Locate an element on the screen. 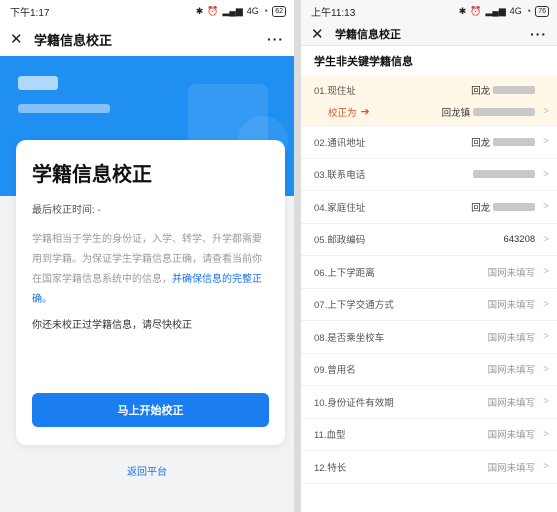 Image resolution: width=557 pixels, height=512 pixels. row-label: 05.邮政编码 is located at coordinates (340, 241).